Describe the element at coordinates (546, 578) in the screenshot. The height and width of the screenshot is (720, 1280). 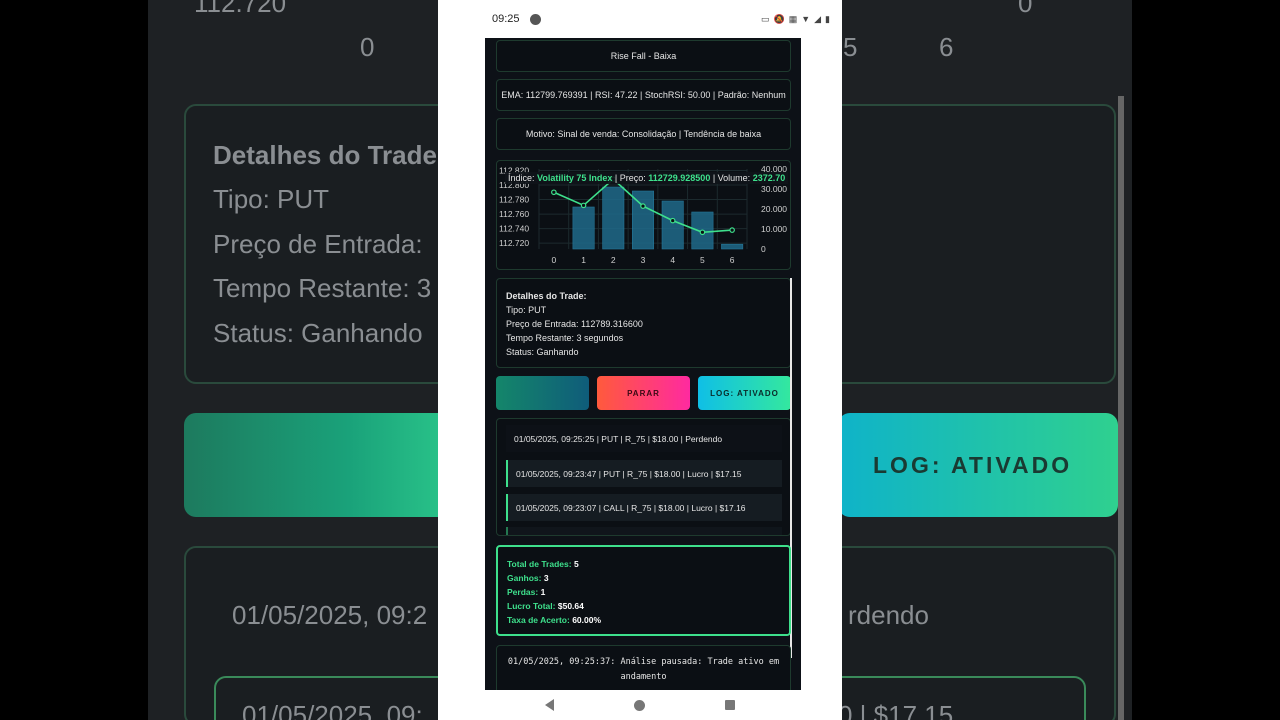
I see `stats-wins-value: 3` at that location.